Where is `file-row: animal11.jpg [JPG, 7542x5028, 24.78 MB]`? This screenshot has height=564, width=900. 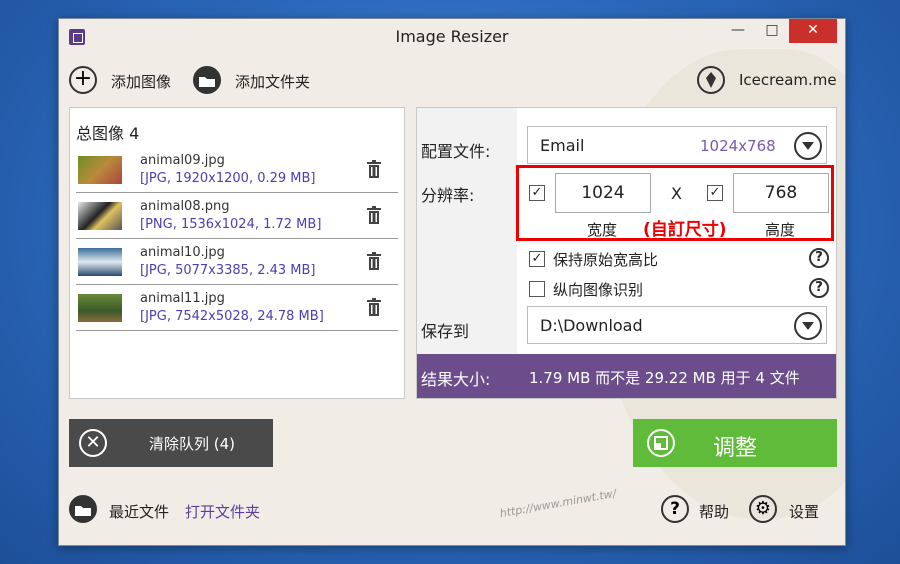 file-row: animal11.jpg [JPG, 7542x5028, 24.78 MB] is located at coordinates (237, 308).